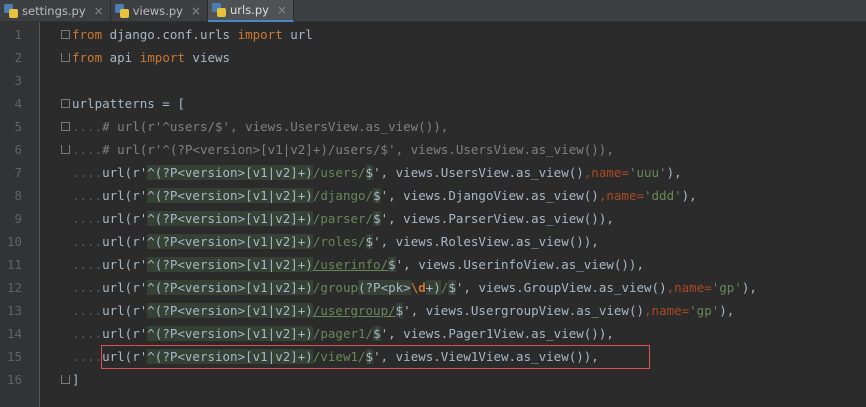  What do you see at coordinates (14, 287) in the screenshot?
I see `line-number: 12` at bounding box center [14, 287].